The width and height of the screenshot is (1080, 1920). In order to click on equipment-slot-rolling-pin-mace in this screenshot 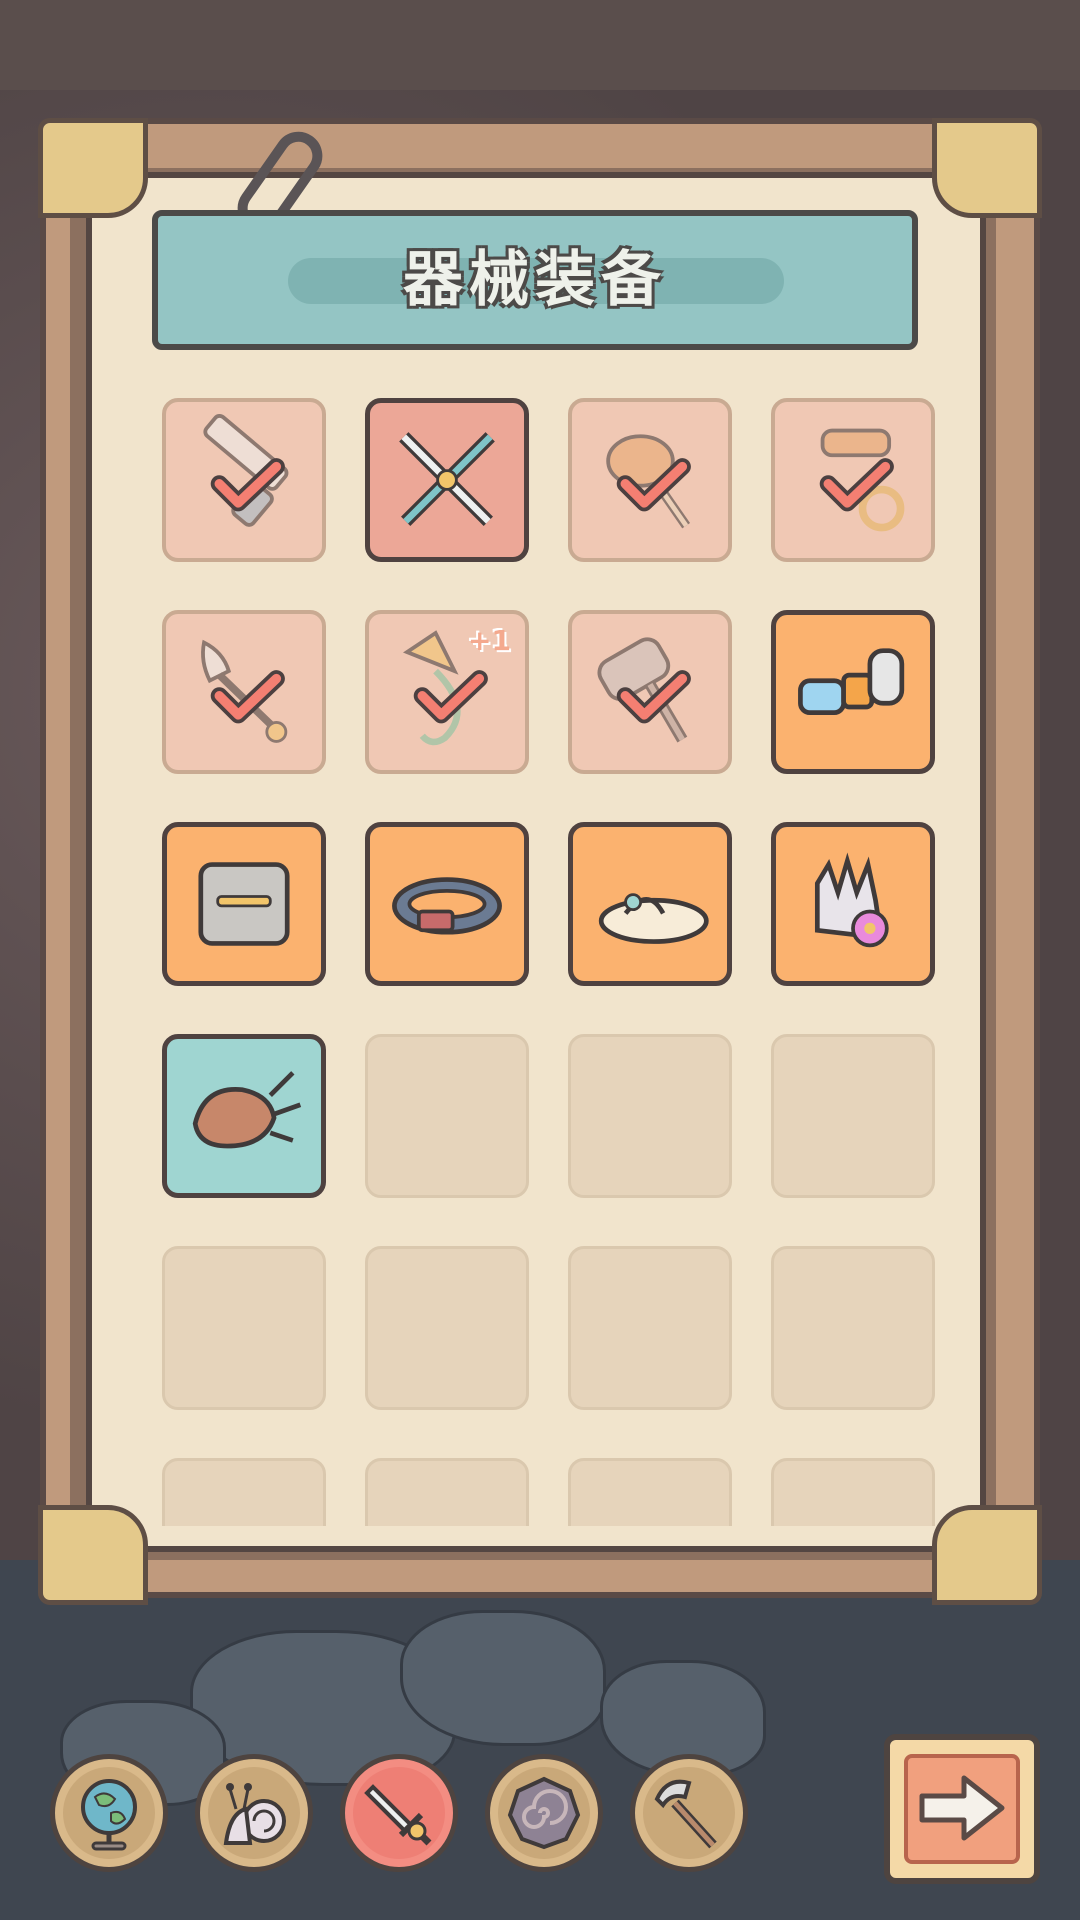, I will do `click(853, 480)`.